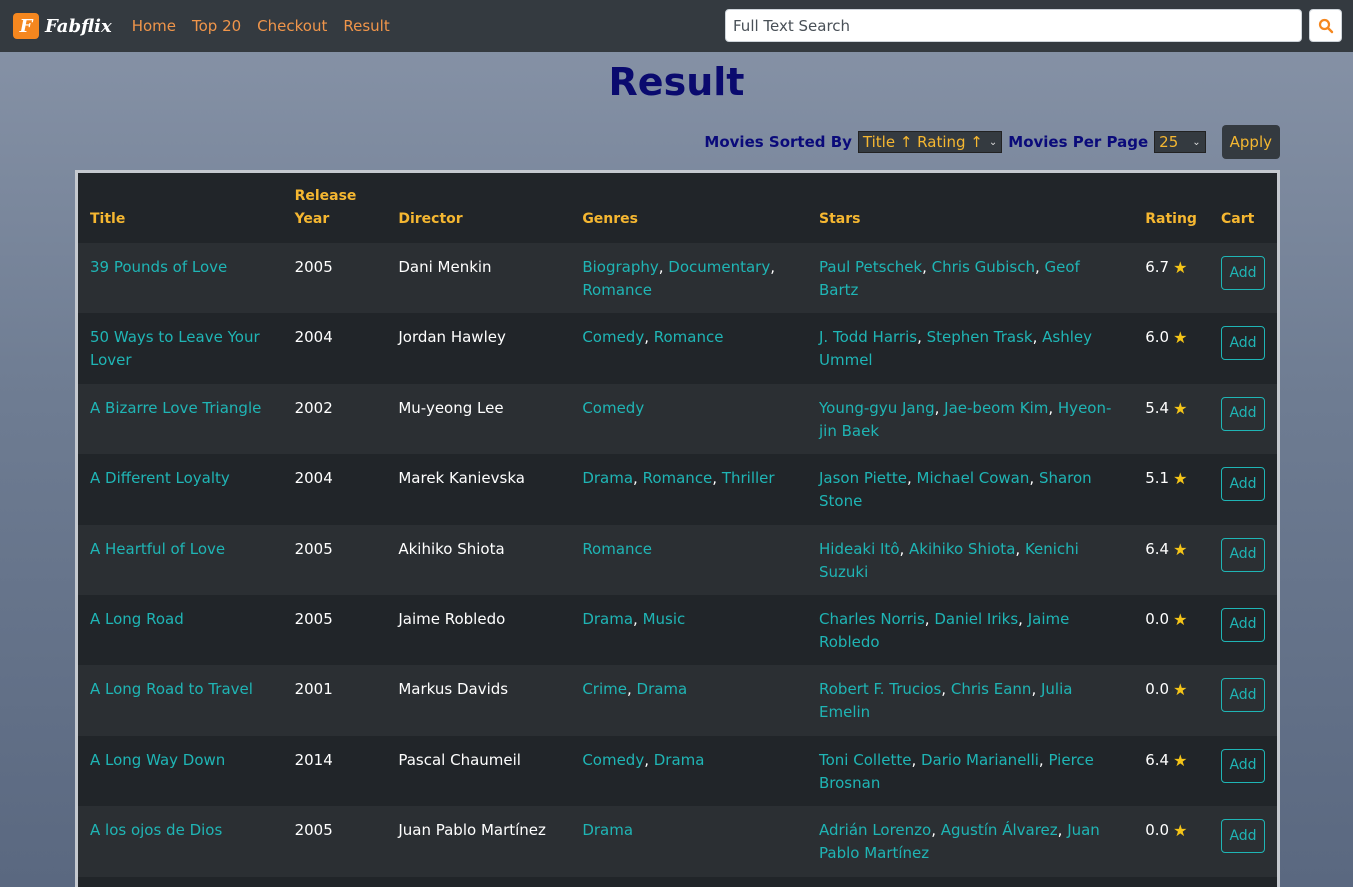 The image size is (1353, 887). Describe the element at coordinates (859, 549) in the screenshot. I see `star-link: Hideaki Itô` at that location.